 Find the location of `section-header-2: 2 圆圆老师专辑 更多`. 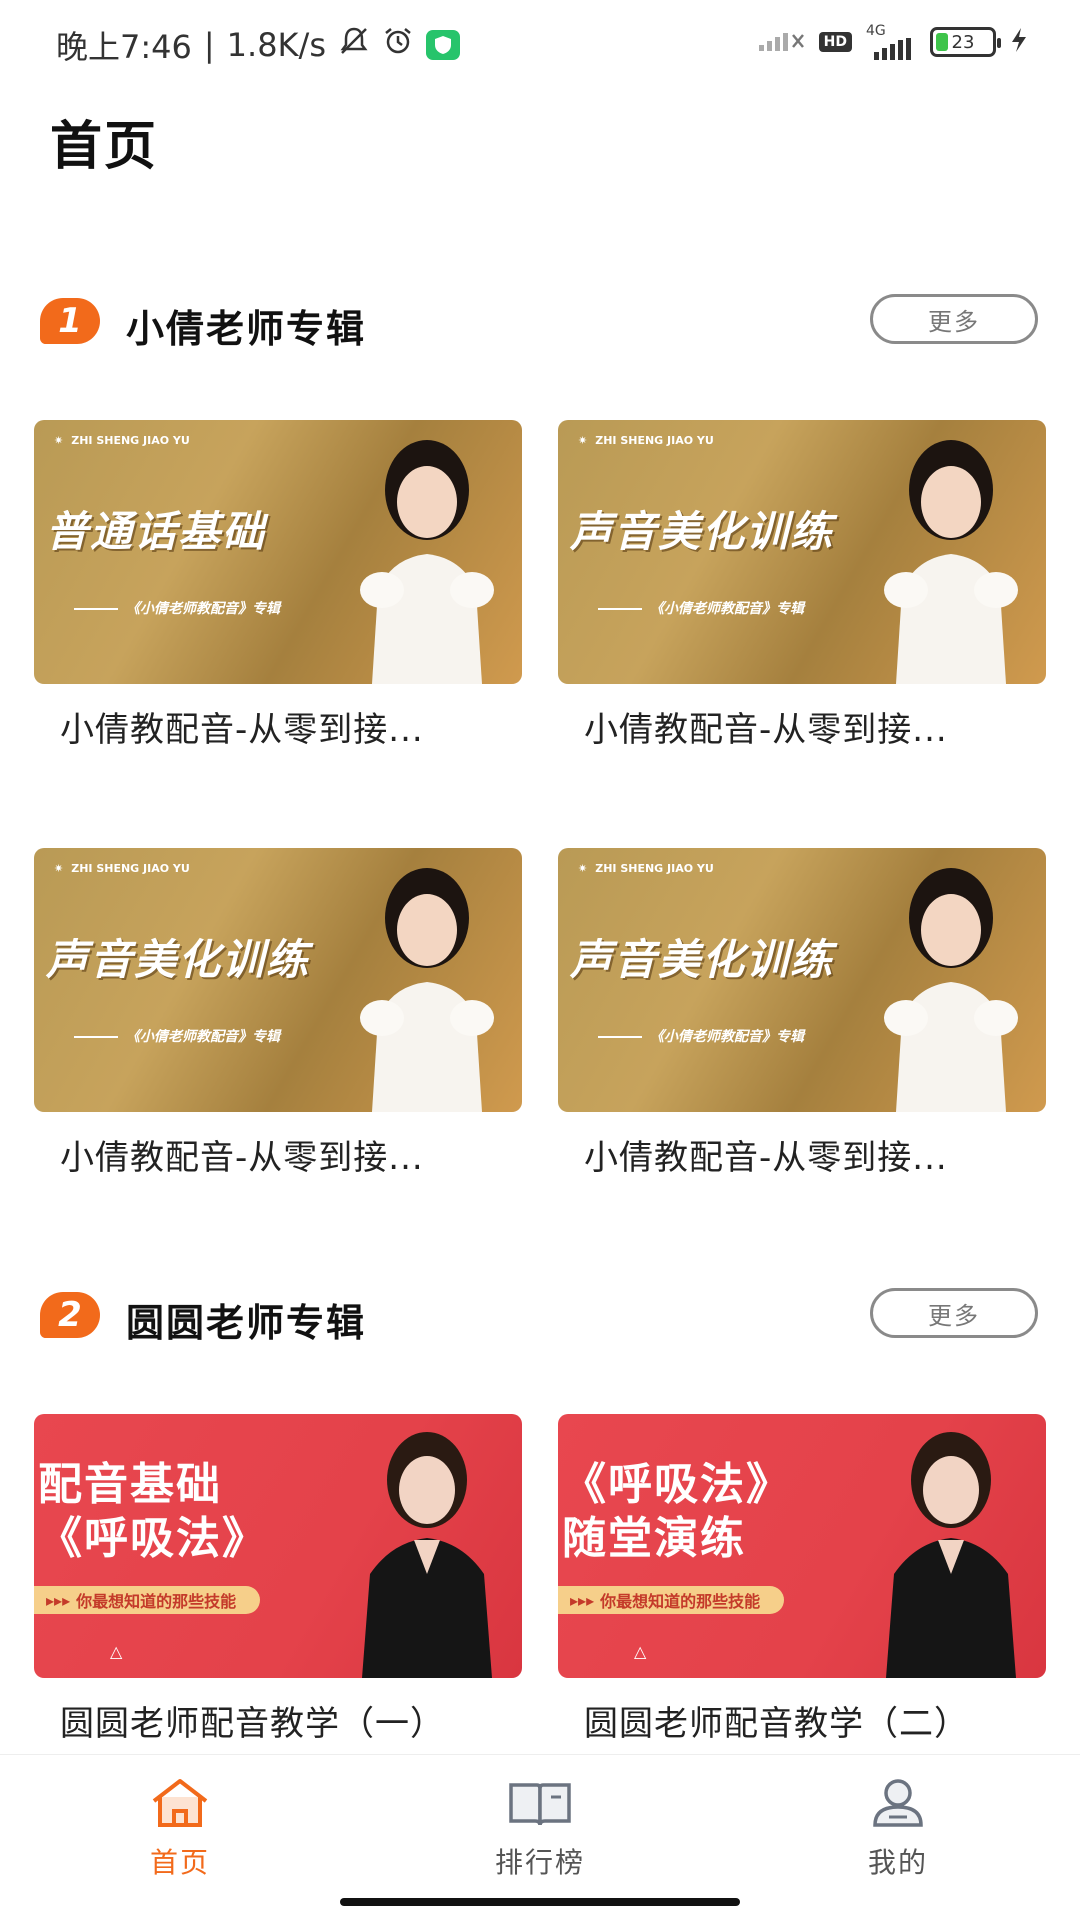

section-header-2: 2 圆圆老师专辑 更多 is located at coordinates (540, 1315).